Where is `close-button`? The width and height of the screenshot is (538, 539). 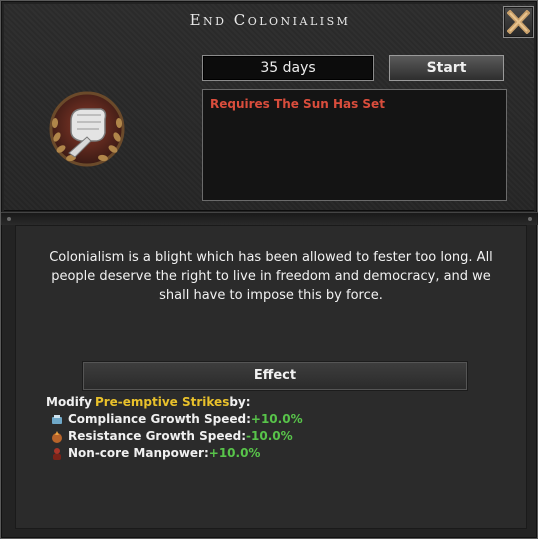
close-button is located at coordinates (518, 22).